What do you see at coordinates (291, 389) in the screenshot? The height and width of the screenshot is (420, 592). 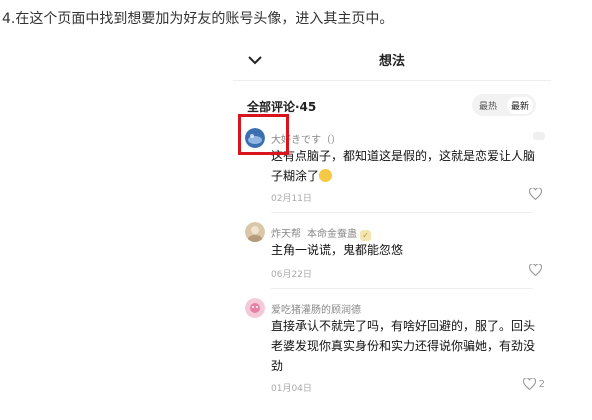 I see `comment-date: 01月04日` at bounding box center [291, 389].